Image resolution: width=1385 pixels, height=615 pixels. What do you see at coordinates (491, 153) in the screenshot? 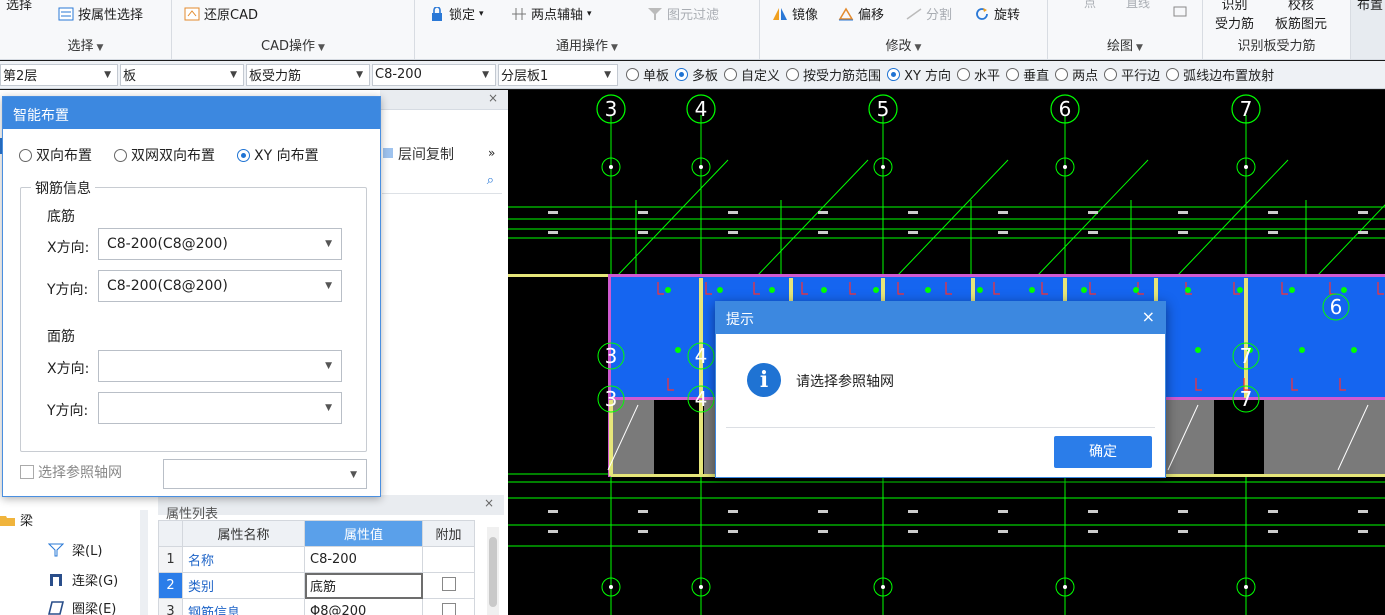
I see `more-button: »` at bounding box center [491, 153].